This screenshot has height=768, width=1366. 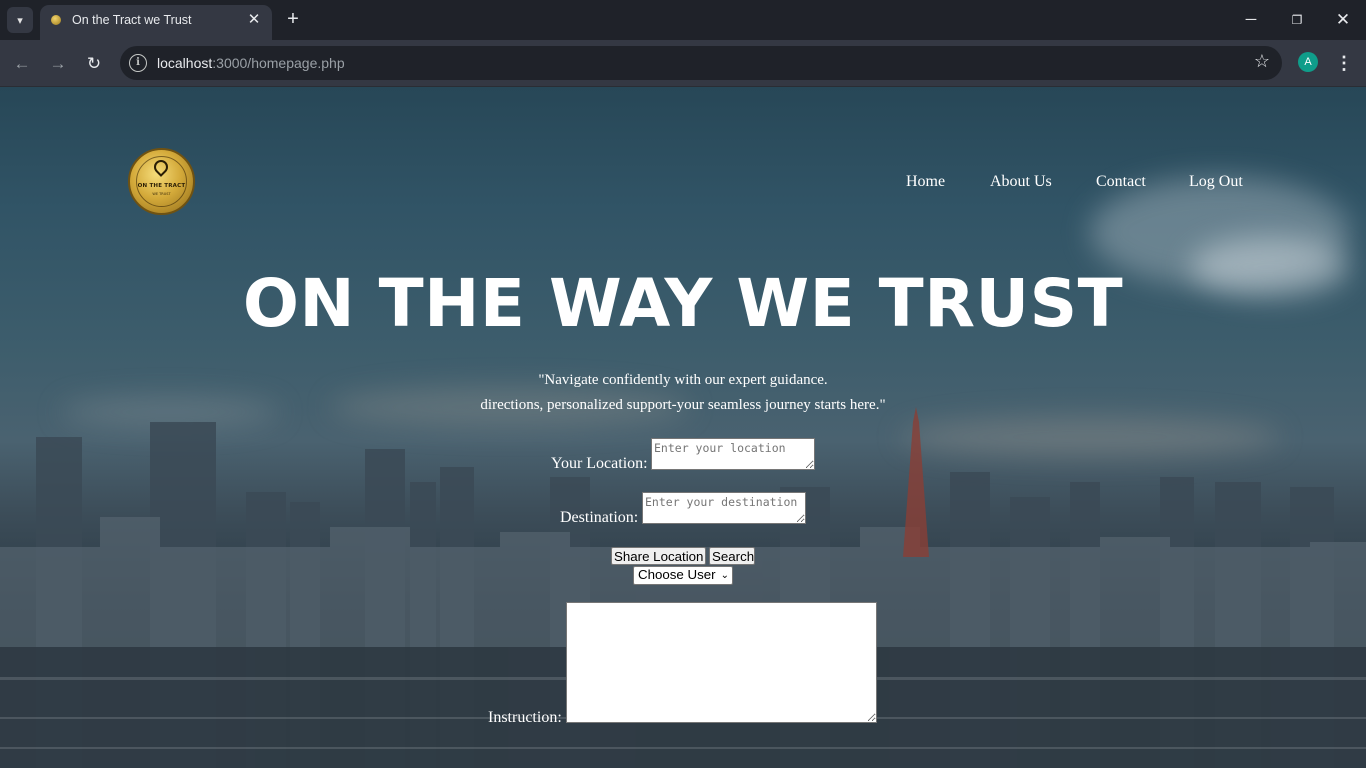 What do you see at coordinates (278, 63) in the screenshot?
I see `url-path: :3000/homepage.php` at bounding box center [278, 63].